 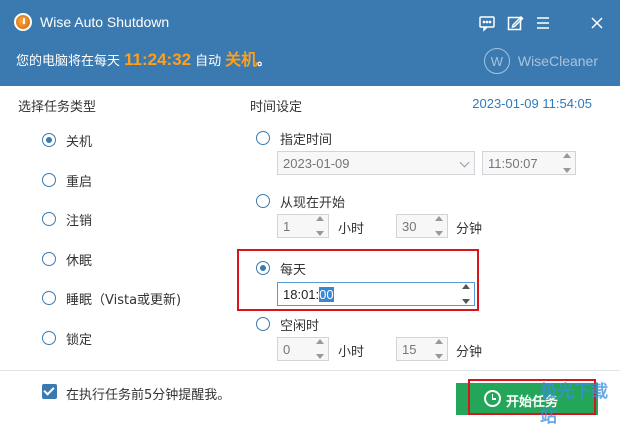 What do you see at coordinates (49, 219) in the screenshot?
I see `radio-logoff` at bounding box center [49, 219].